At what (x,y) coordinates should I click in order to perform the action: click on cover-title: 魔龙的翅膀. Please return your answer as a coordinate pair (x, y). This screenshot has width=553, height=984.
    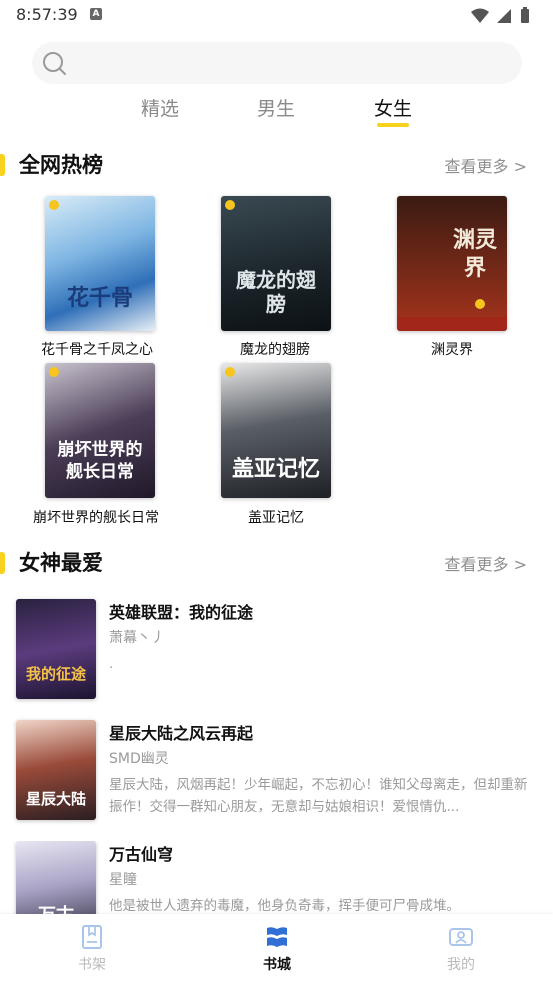
    Looking at the image, I should click on (276, 292).